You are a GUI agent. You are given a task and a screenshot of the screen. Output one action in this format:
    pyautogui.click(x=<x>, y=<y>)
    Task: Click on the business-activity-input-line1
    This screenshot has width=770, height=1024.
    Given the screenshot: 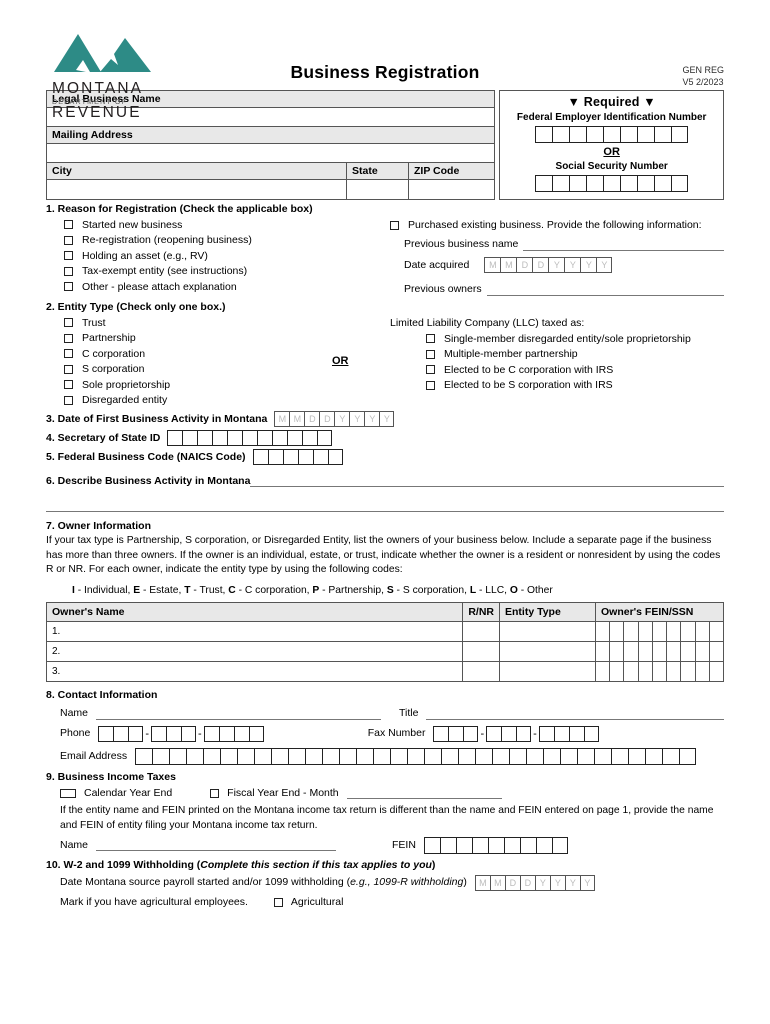 What is the action you would take?
    pyautogui.click(x=487, y=481)
    